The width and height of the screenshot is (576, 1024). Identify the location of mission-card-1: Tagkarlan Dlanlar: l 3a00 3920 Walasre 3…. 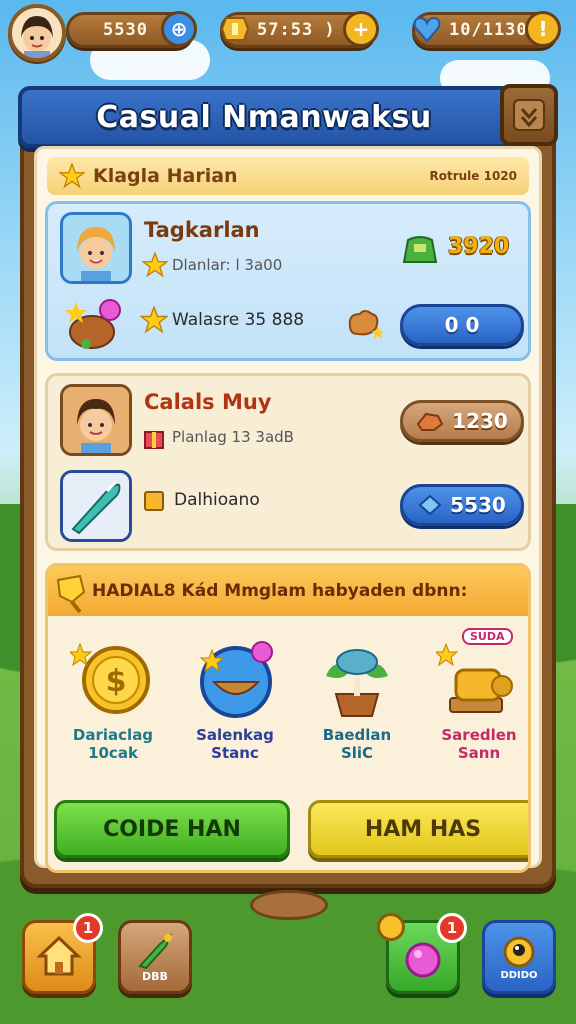
(288, 281).